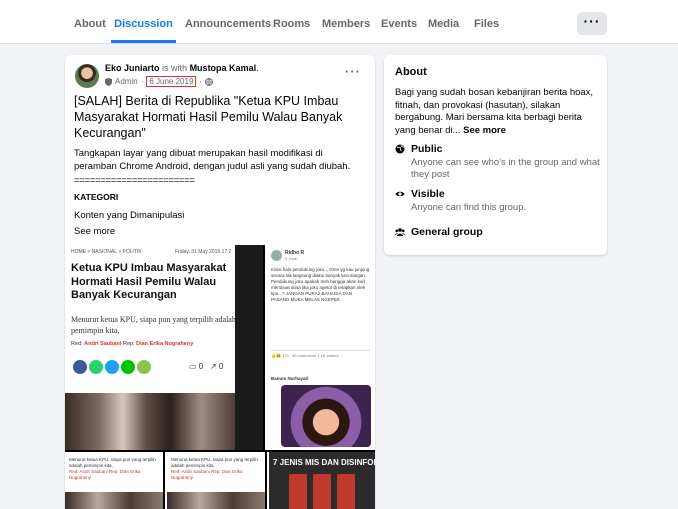 The width and height of the screenshot is (678, 509). I want to click on public-title: Public, so click(427, 149).